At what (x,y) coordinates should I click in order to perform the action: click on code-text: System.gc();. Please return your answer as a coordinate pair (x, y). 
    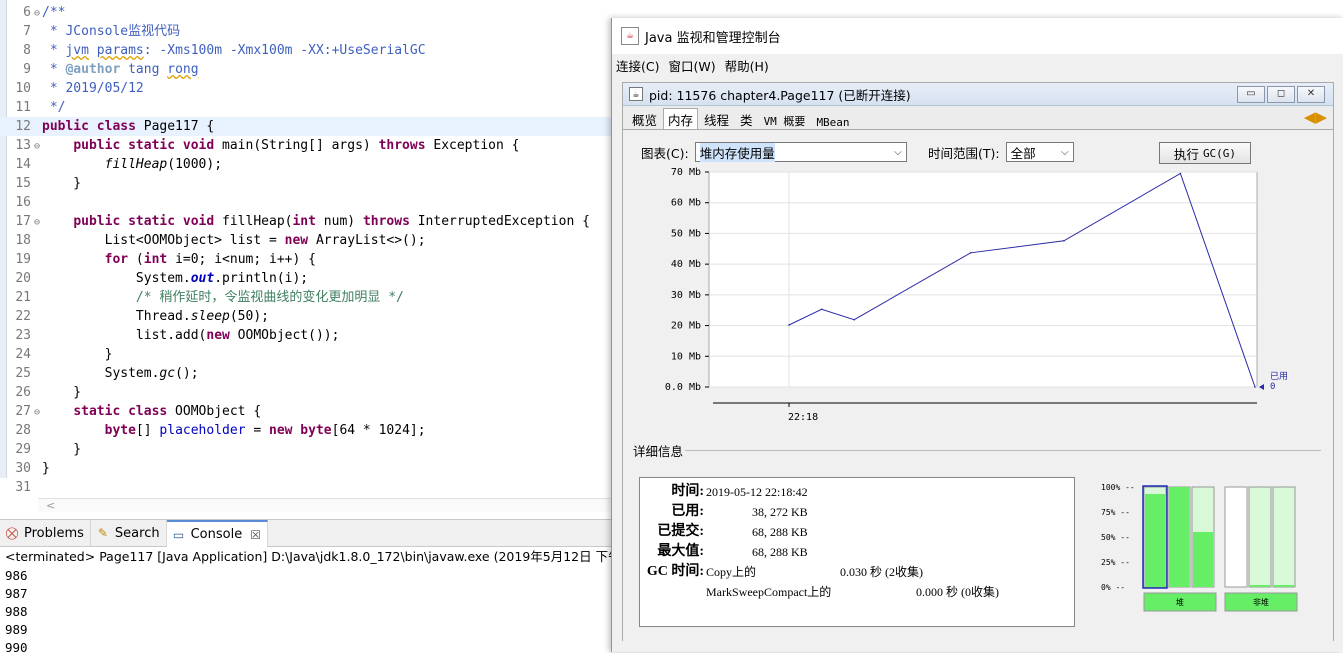
    Looking at the image, I should click on (120, 373).